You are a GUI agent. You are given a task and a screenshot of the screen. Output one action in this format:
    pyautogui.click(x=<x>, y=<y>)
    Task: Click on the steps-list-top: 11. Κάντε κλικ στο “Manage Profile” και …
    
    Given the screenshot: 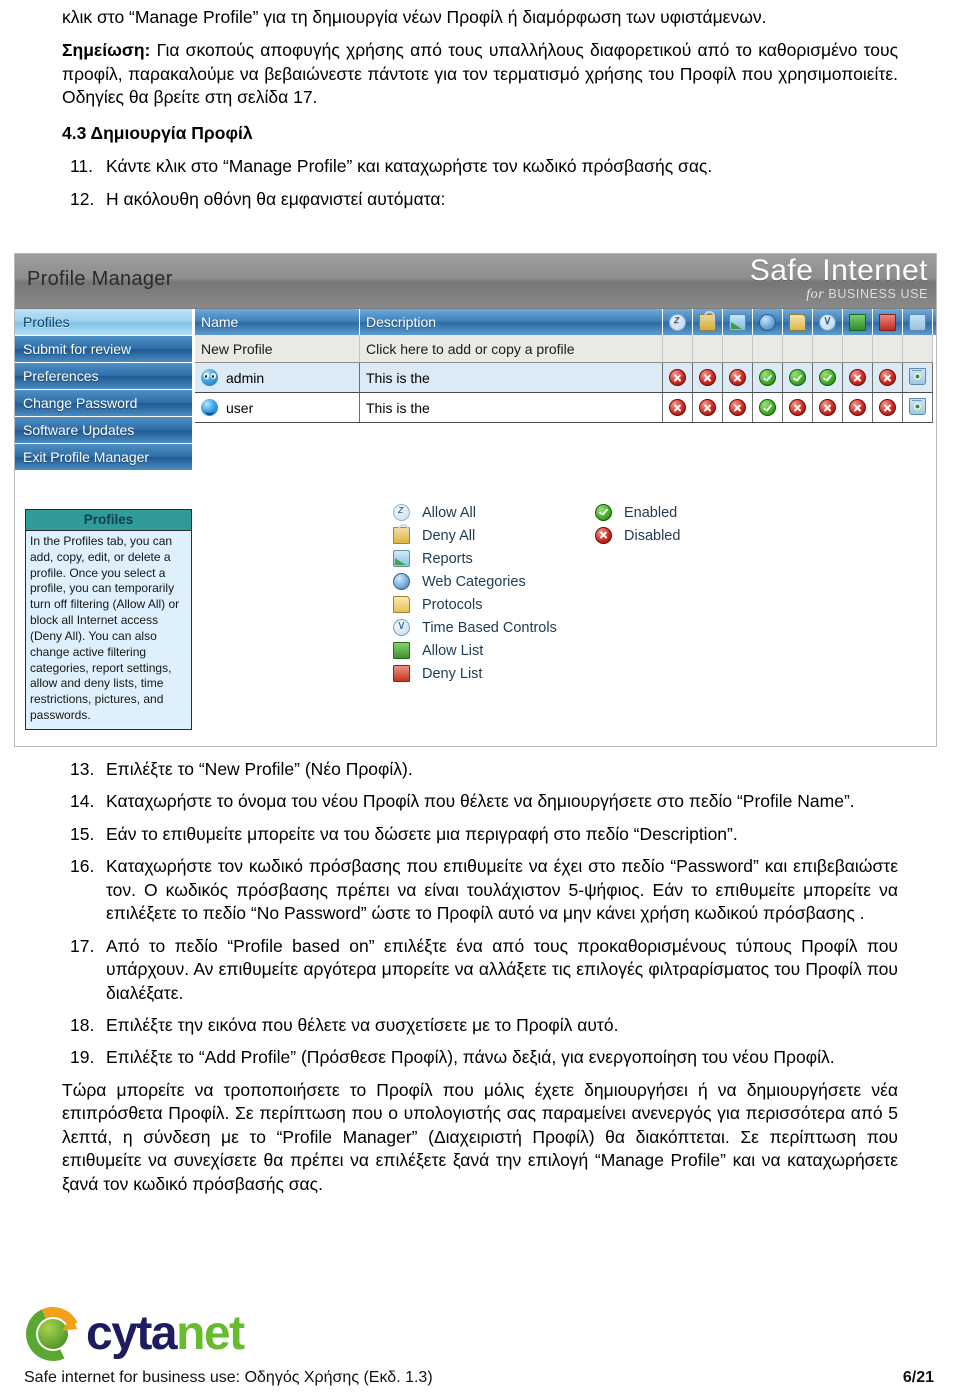 What is the action you would take?
    pyautogui.click(x=480, y=183)
    